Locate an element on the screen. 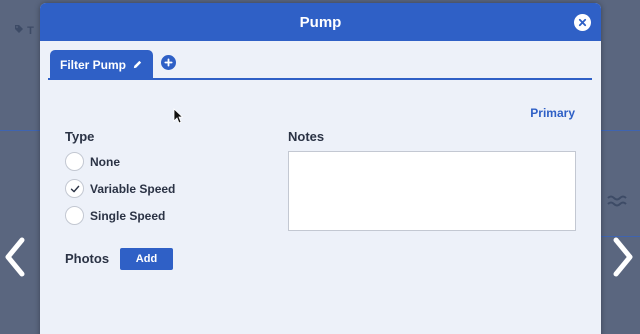 The image size is (640, 334). tab-filter-pump: Filter Pump is located at coordinates (102, 64).